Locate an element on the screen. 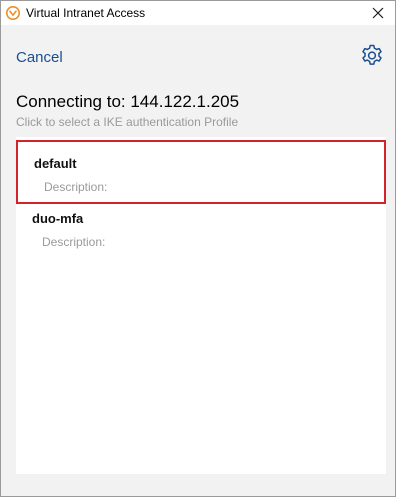 The image size is (396, 497). cancel-button: Cancel is located at coordinates (39, 57).